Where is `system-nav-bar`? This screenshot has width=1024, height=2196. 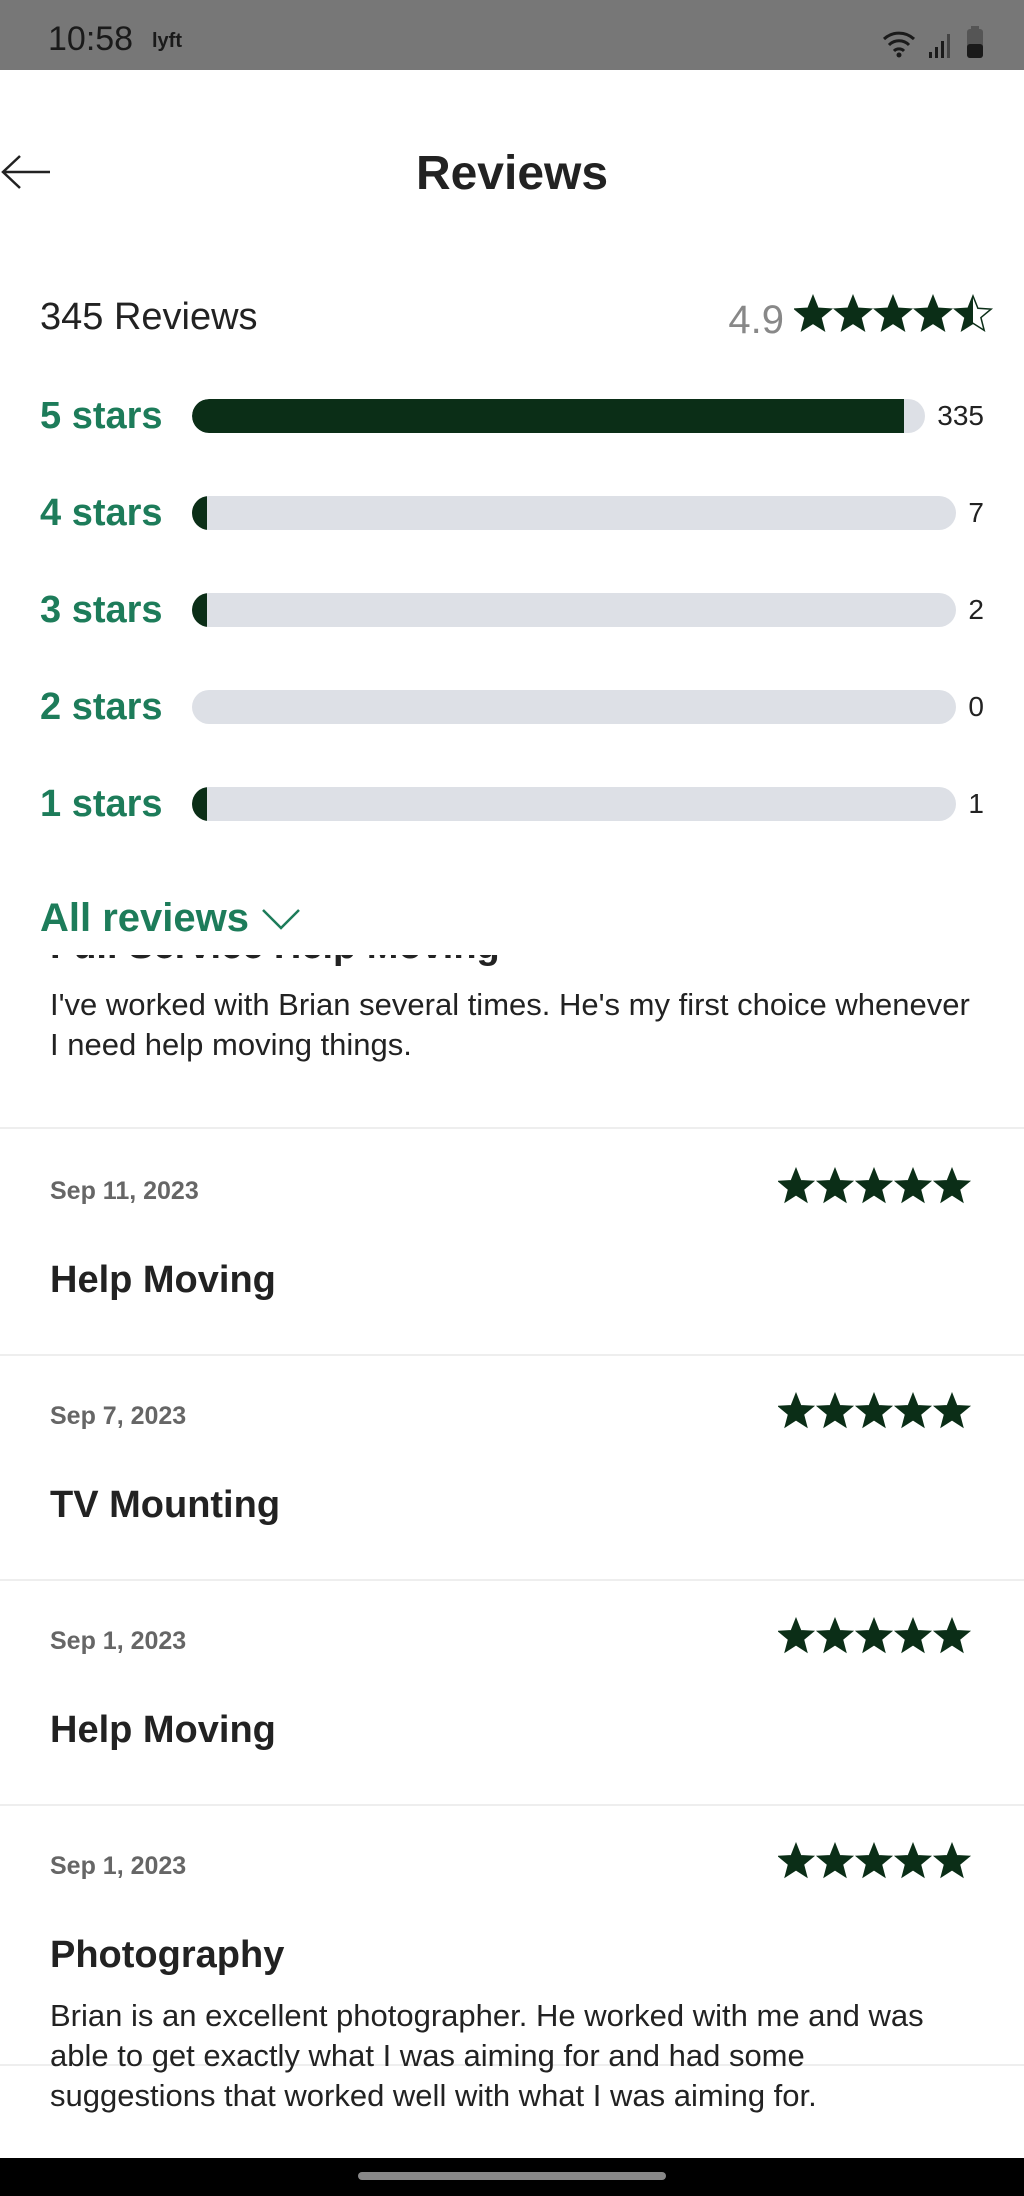
system-nav-bar is located at coordinates (512, 2177).